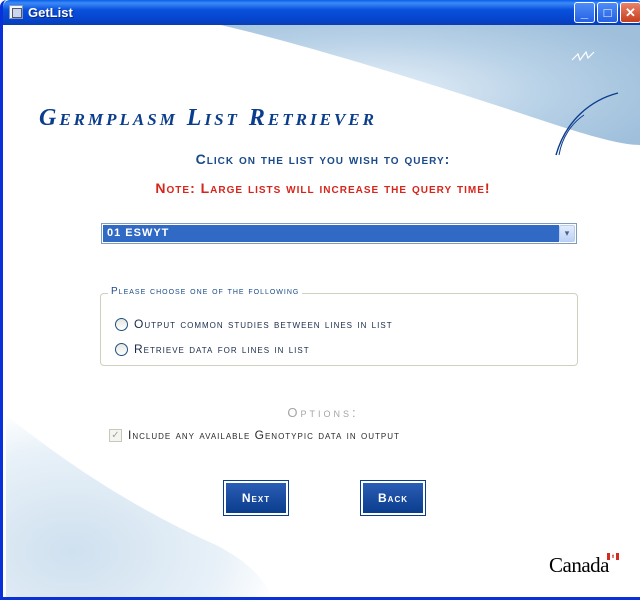 The width and height of the screenshot is (640, 600). Describe the element at coordinates (321, 12) in the screenshot. I see `title-bar: GetList _ □ ✕` at that location.